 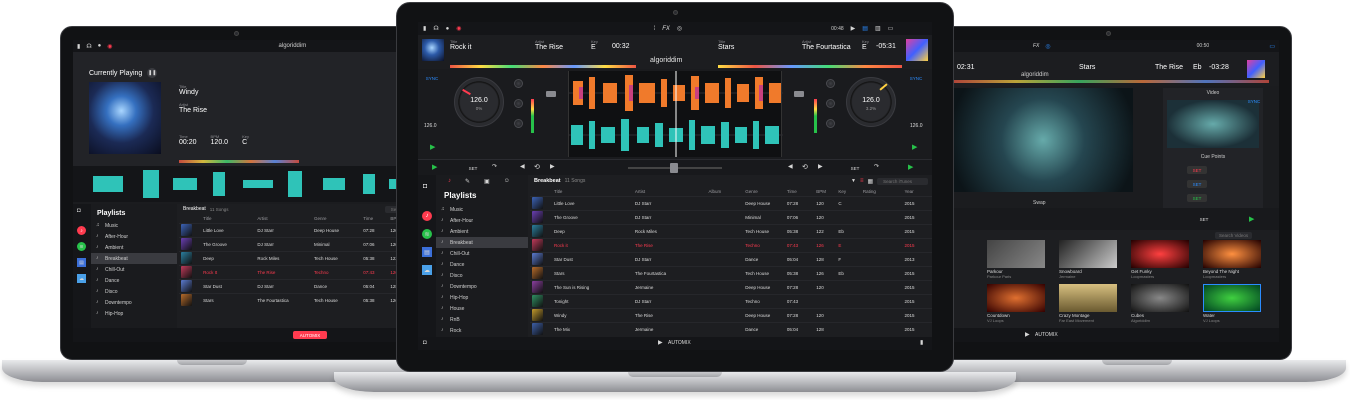 What do you see at coordinates (799, 94) in the screenshot?
I see `fader-right` at bounding box center [799, 94].